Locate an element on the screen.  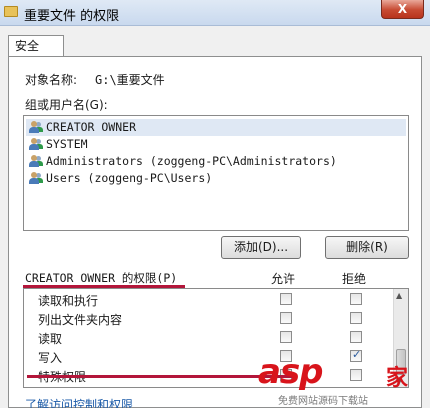
folder-icon is located at coordinates (11, 11).